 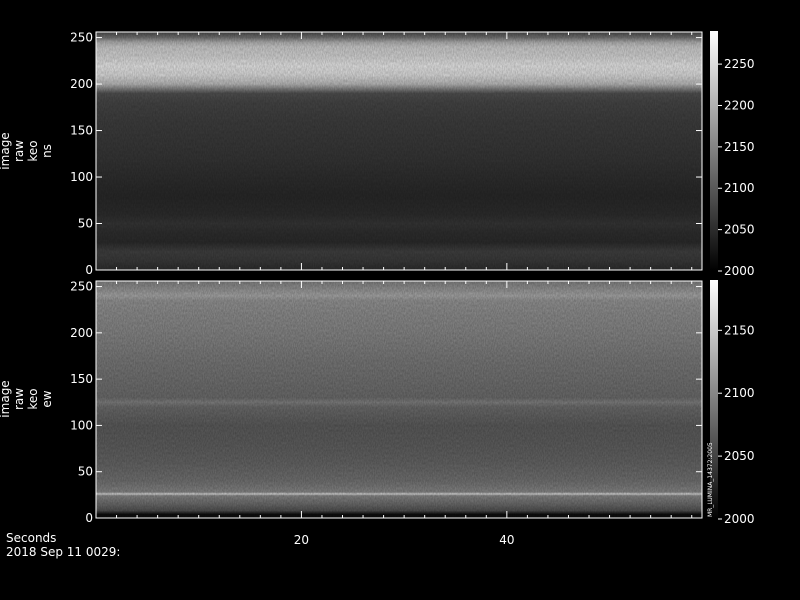 I want to click on panel-ns-ylabel-line: image, so click(x=6, y=150).